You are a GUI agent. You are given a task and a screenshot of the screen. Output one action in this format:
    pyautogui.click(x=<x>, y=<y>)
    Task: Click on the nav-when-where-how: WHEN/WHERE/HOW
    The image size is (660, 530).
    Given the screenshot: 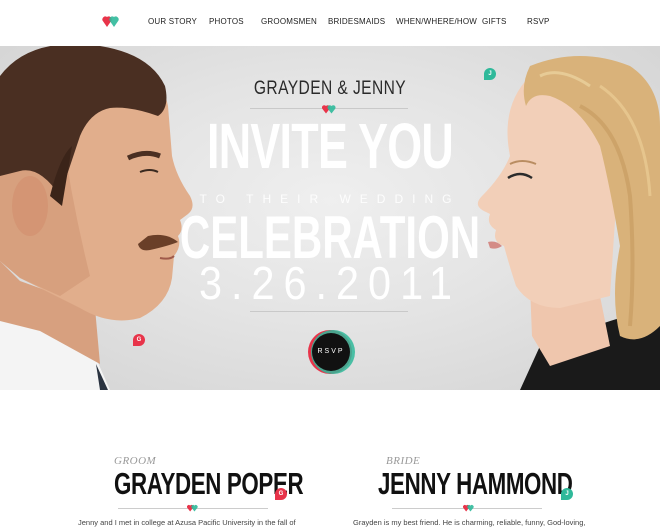 What is the action you would take?
    pyautogui.click(x=436, y=21)
    